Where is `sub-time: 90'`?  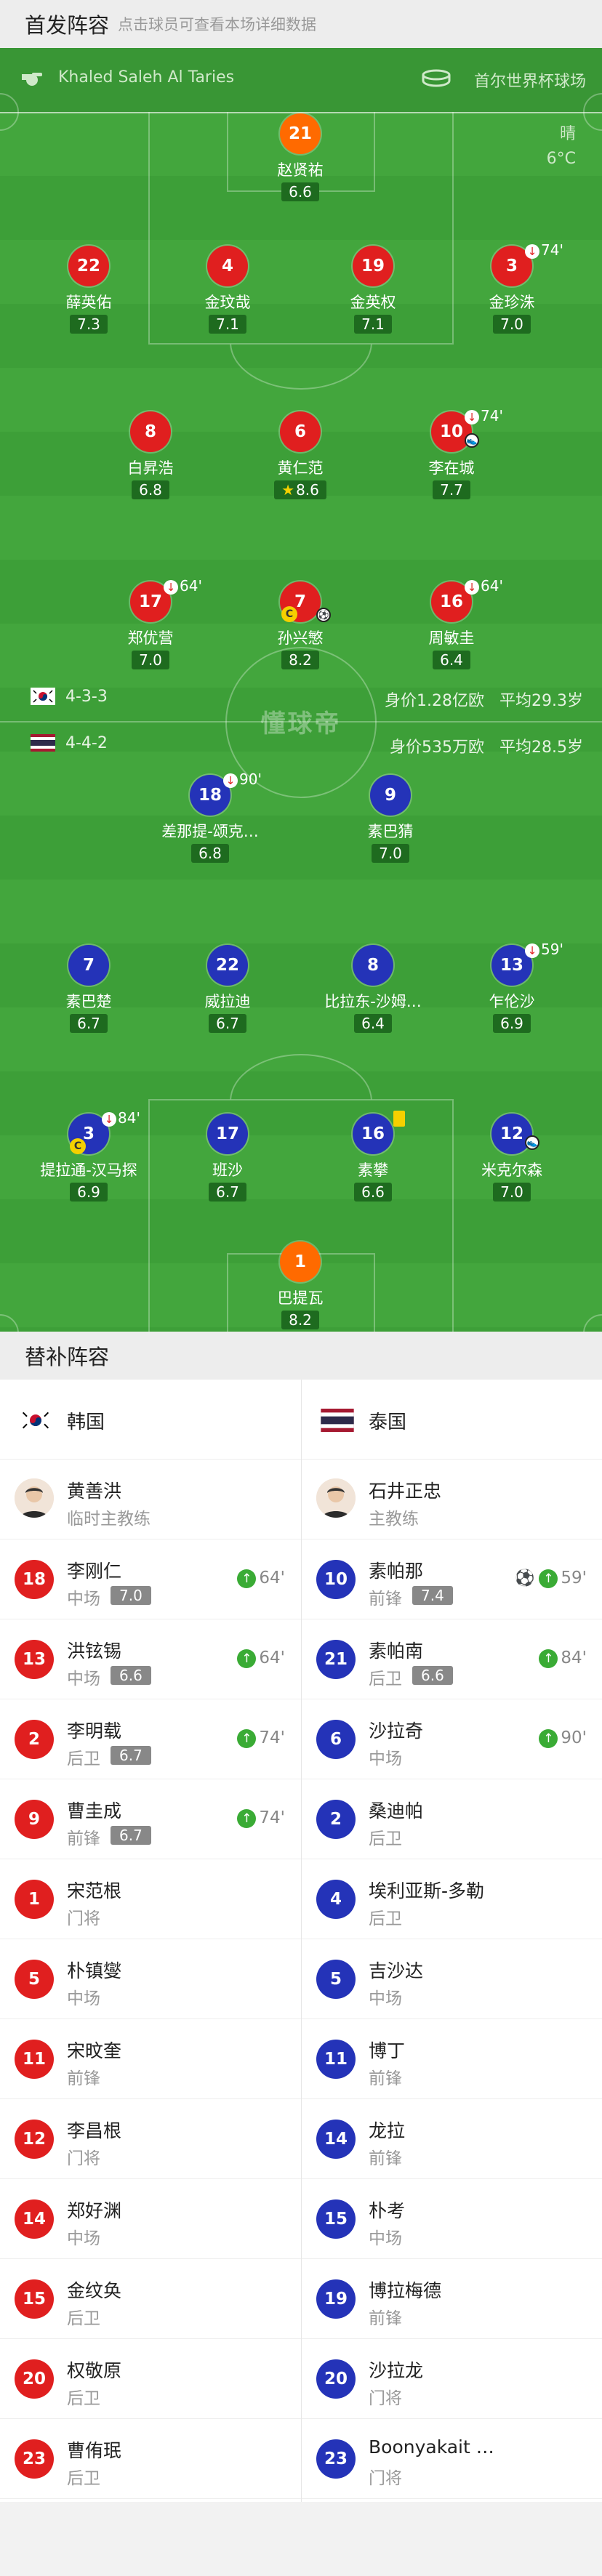 sub-time: 90' is located at coordinates (250, 779).